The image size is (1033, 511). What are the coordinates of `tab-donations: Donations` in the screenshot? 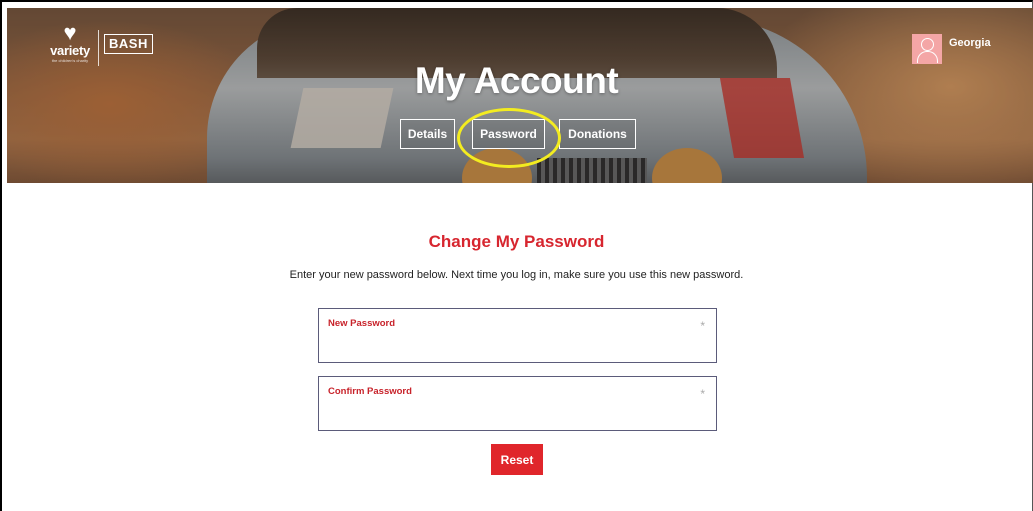 It's located at (597, 134).